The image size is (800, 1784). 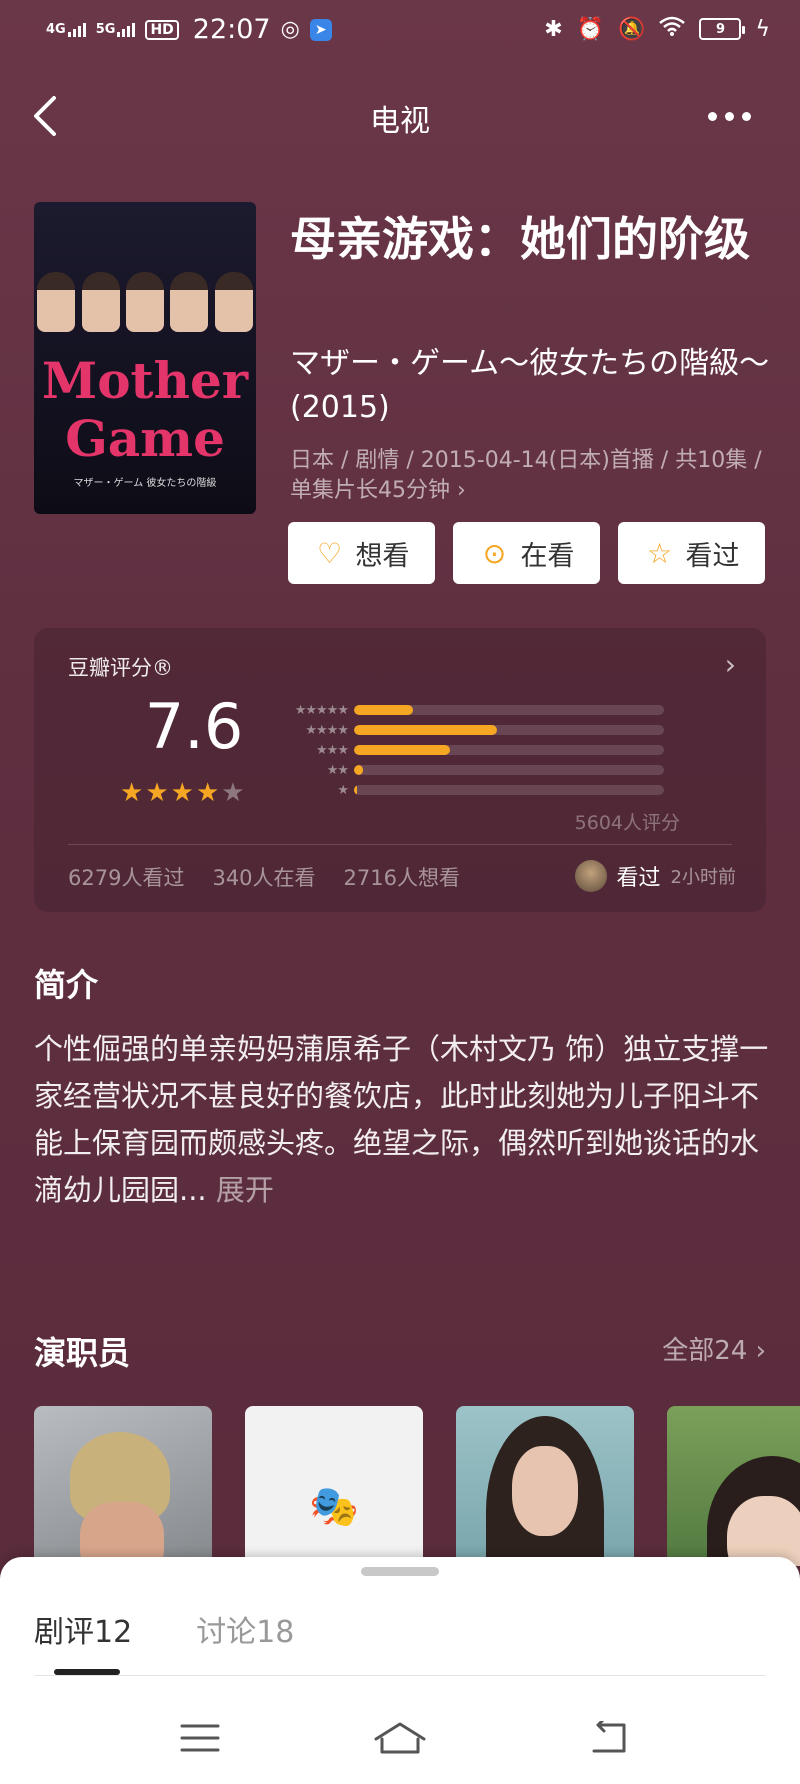 I want to click on cast-heading: 演职员, so click(x=82, y=1353).